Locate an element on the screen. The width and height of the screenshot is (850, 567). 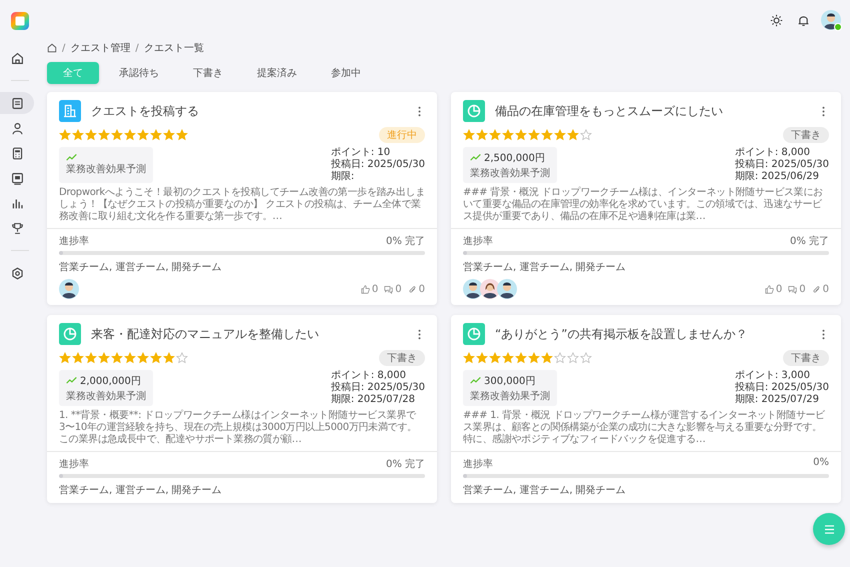
filter-tab: 提案済み is located at coordinates (277, 73).